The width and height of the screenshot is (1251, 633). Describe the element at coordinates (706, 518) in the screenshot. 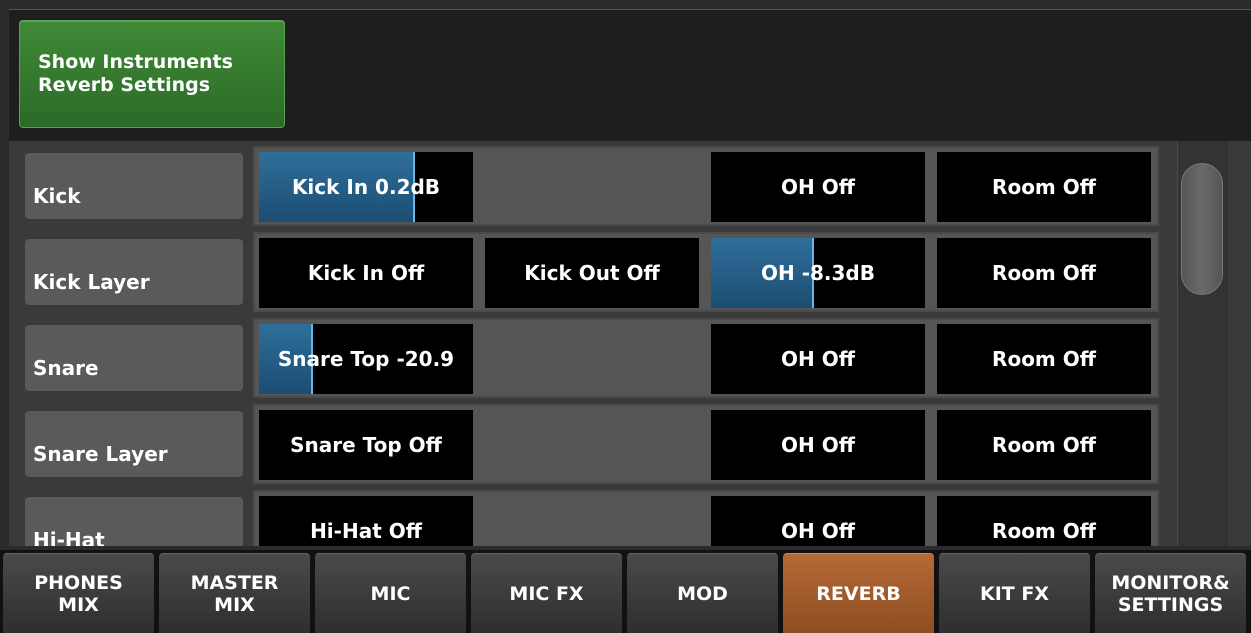

I see `reverb-send-strip: Hi-Hat Off OH Off Room Off` at that location.